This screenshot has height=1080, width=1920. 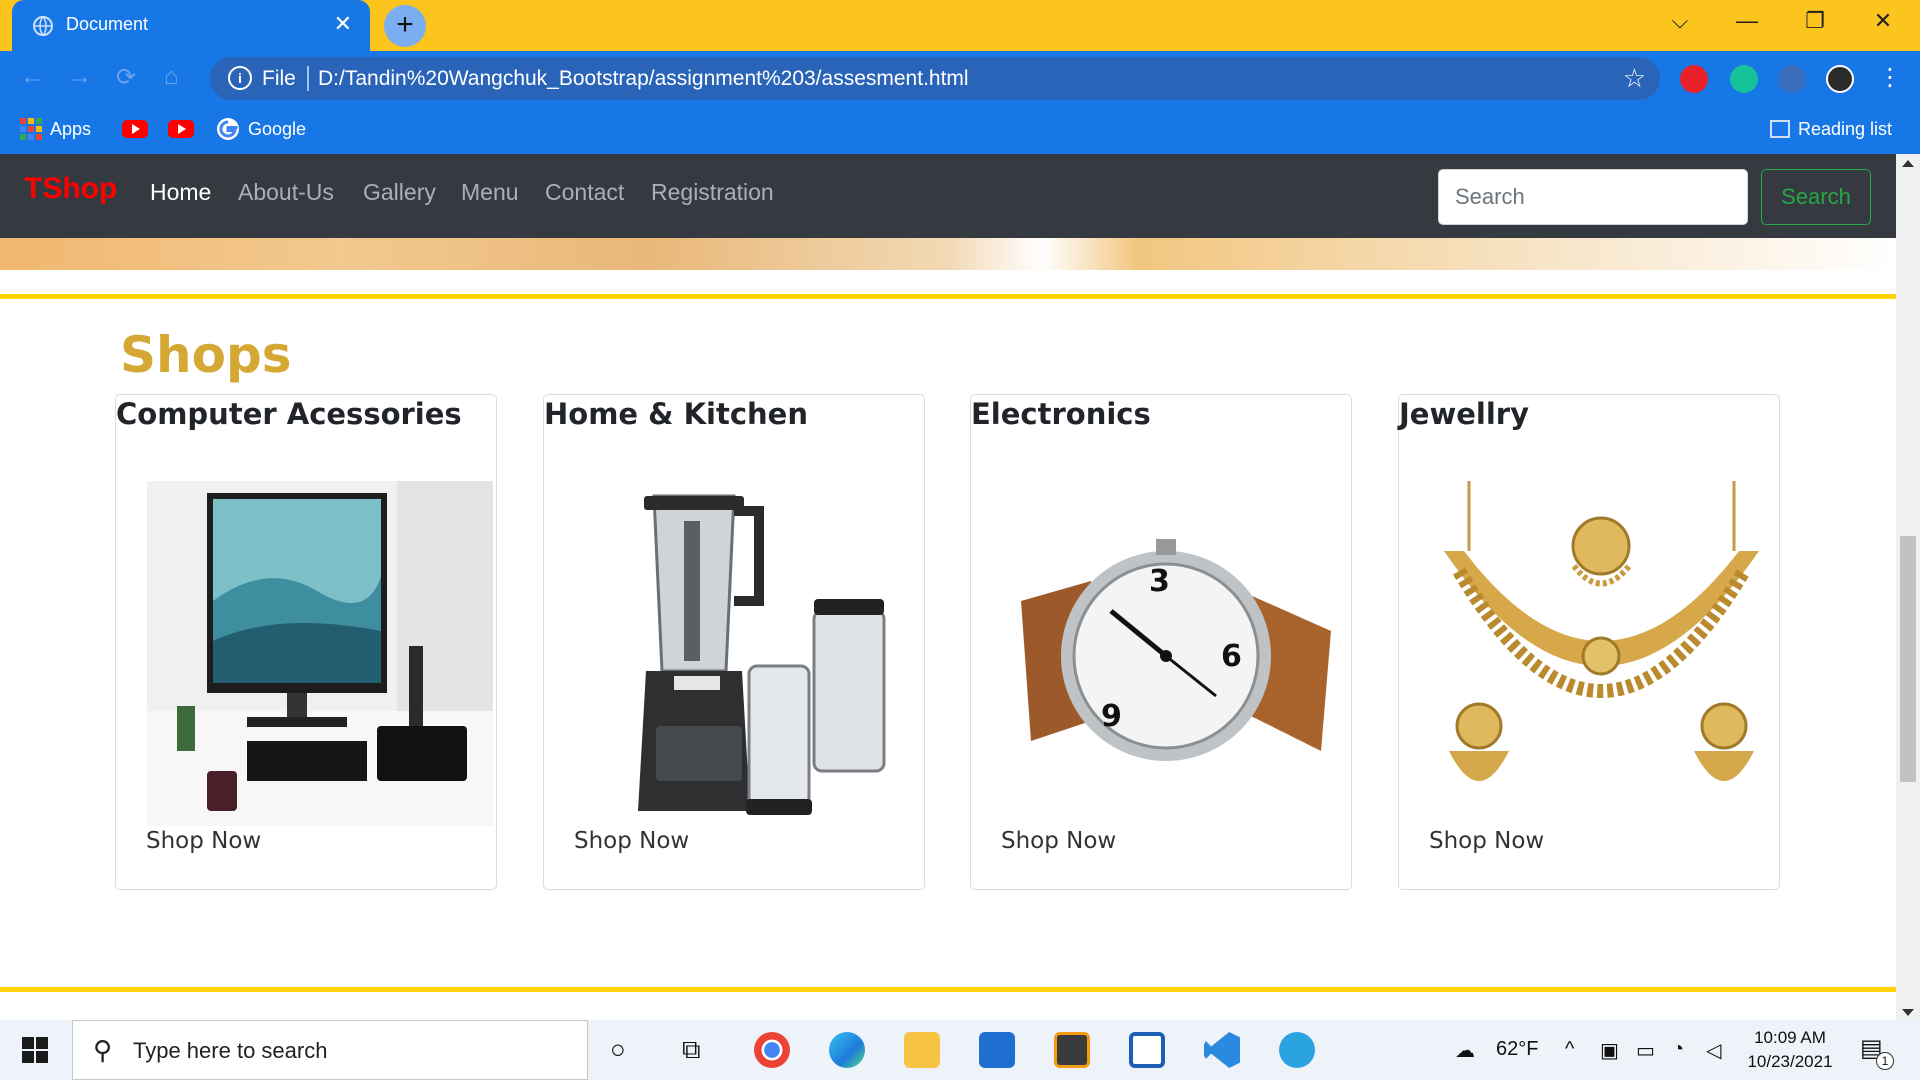 I want to click on clock-time: 10:09 AM, so click(x=1790, y=1037).